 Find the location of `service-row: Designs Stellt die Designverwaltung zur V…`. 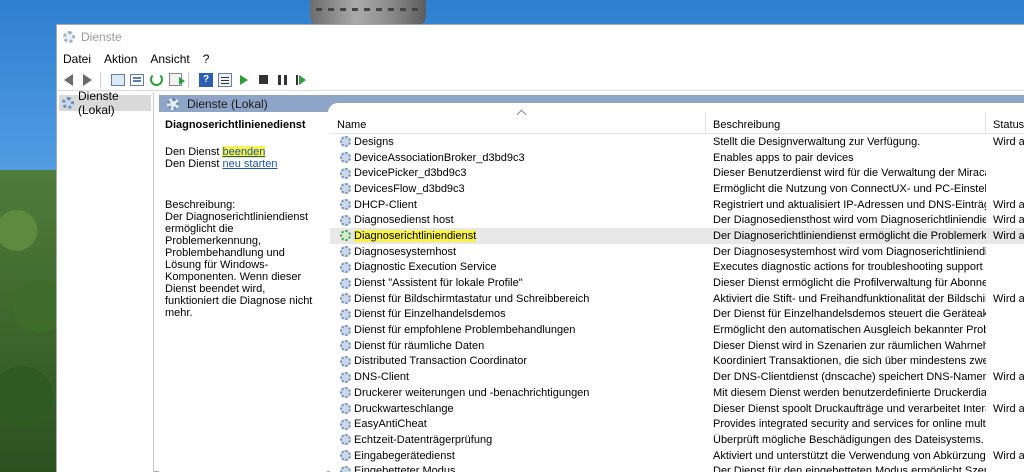

service-row: Designs Stellt die Designverwaltung zur V… is located at coordinates (677, 142).